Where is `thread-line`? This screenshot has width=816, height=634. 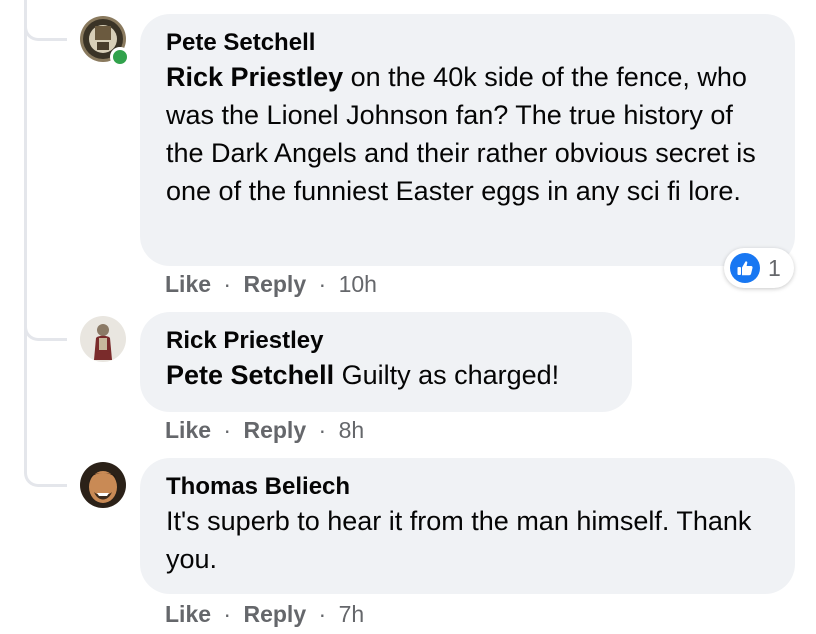 thread-line is located at coordinates (45, 243).